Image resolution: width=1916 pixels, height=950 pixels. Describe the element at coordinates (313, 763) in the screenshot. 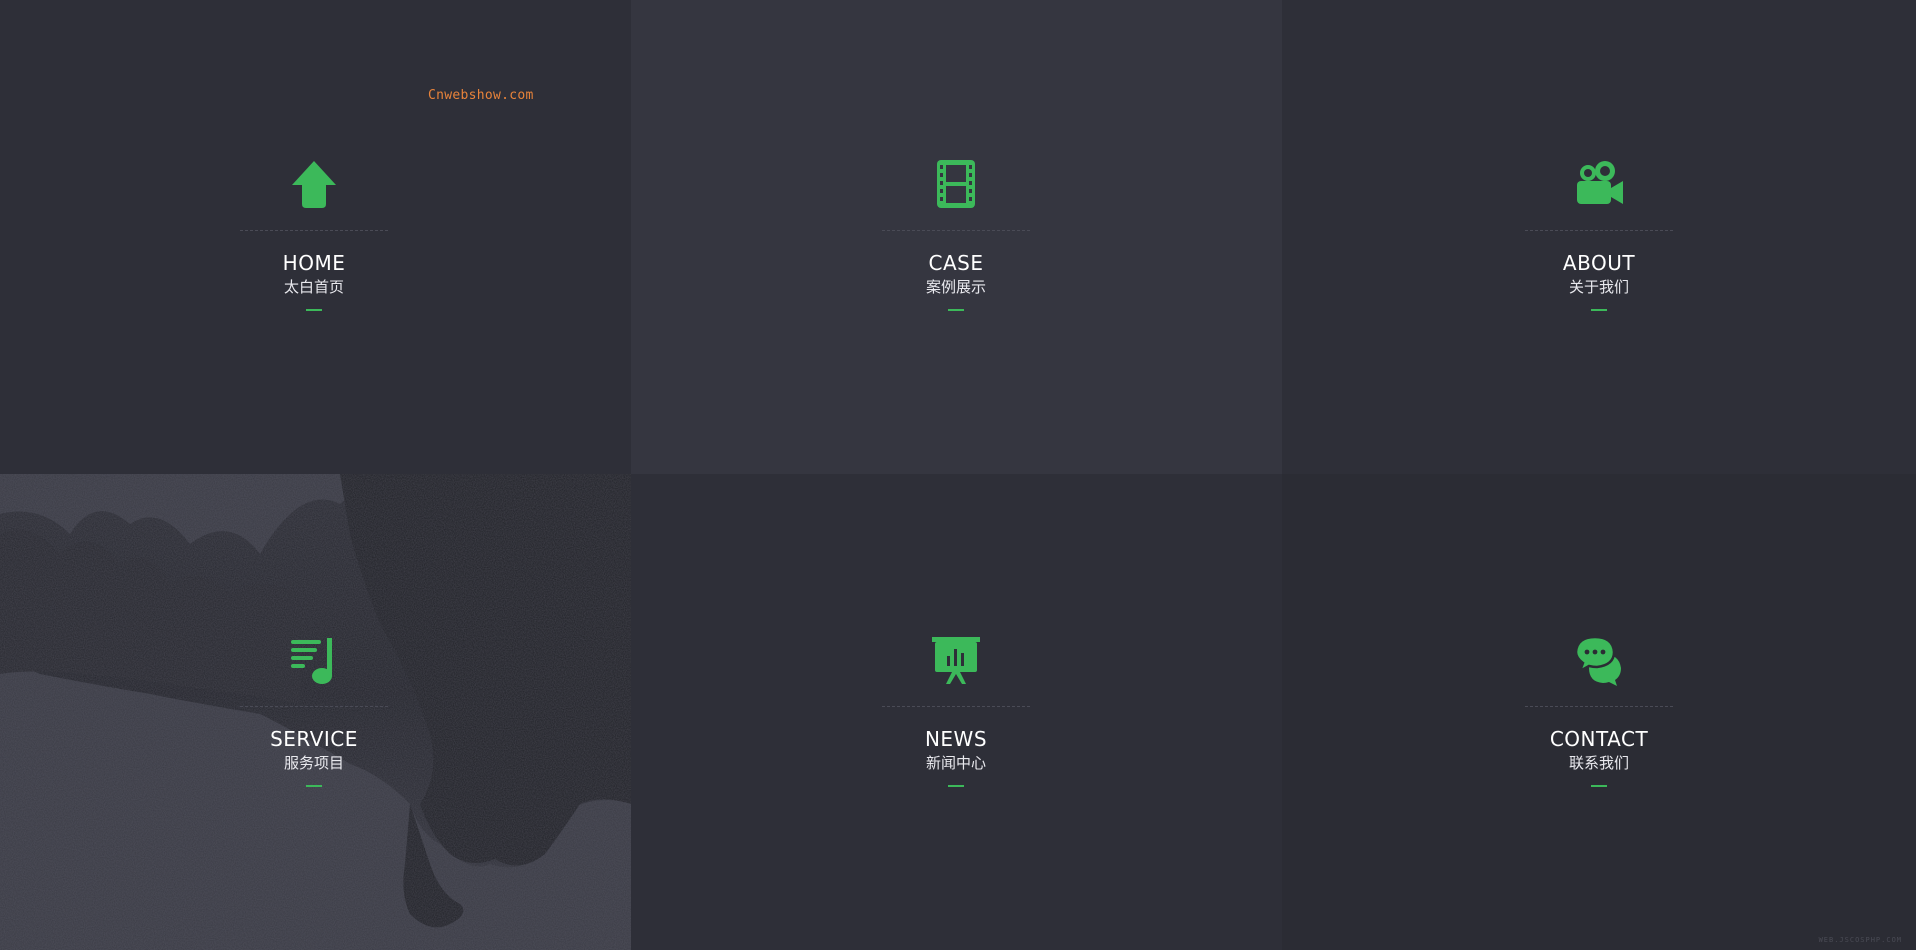

I see `nav-label-cn: 服务项目` at that location.